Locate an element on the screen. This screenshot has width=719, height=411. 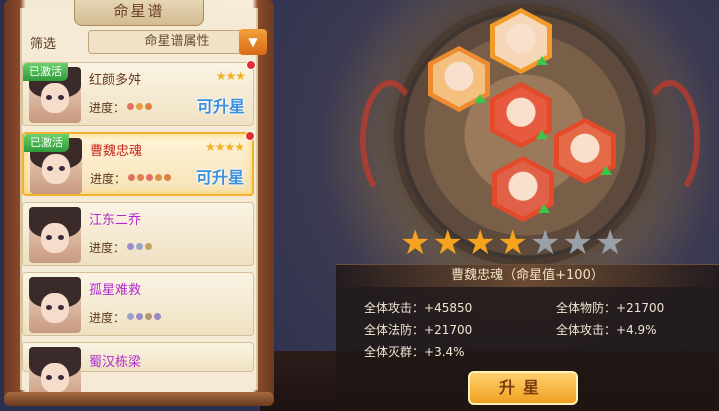
star-list-item: 已激活红颜多舛 ★★★ 进度： 可升星 is located at coordinates (139, 93).